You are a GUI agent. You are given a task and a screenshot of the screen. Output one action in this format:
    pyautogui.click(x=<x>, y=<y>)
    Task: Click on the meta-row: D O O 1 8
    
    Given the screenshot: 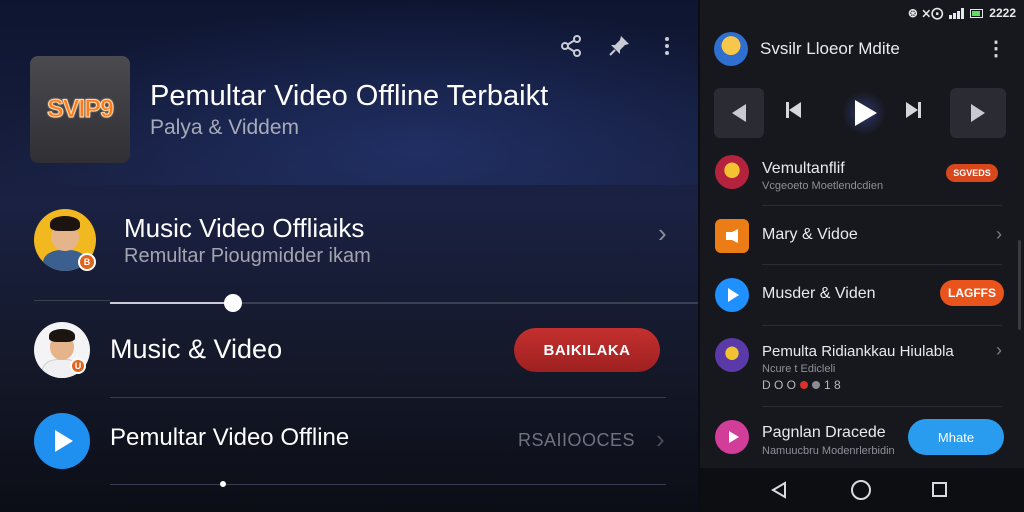 What is the action you would take?
    pyautogui.click(x=801, y=385)
    